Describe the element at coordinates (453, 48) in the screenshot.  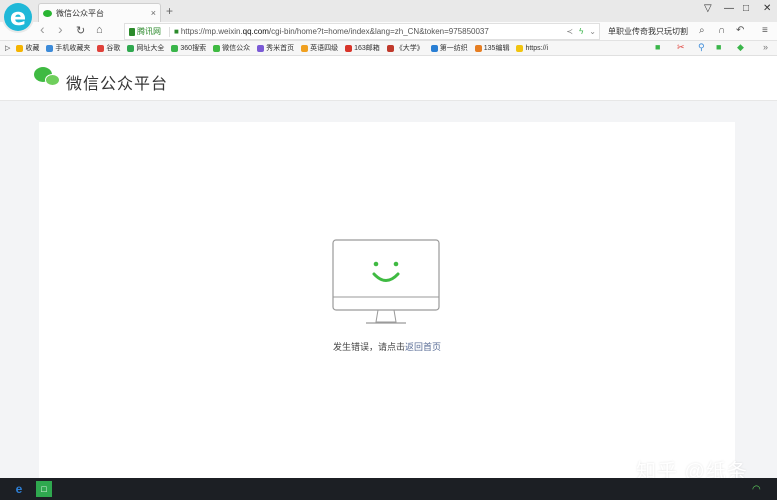
I see `bookmark-label: 第一纺织` at that location.